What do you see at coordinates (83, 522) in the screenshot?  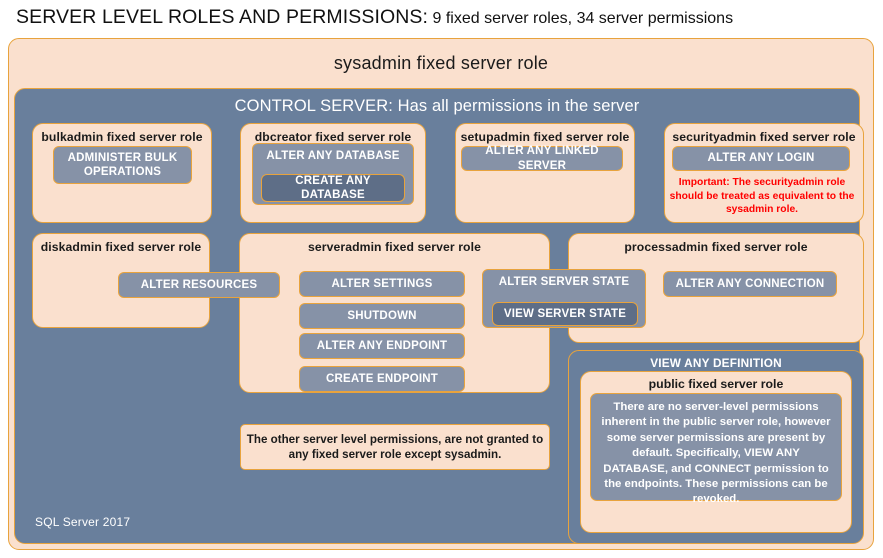 I see `footer-version-label: SQL Server 2017` at bounding box center [83, 522].